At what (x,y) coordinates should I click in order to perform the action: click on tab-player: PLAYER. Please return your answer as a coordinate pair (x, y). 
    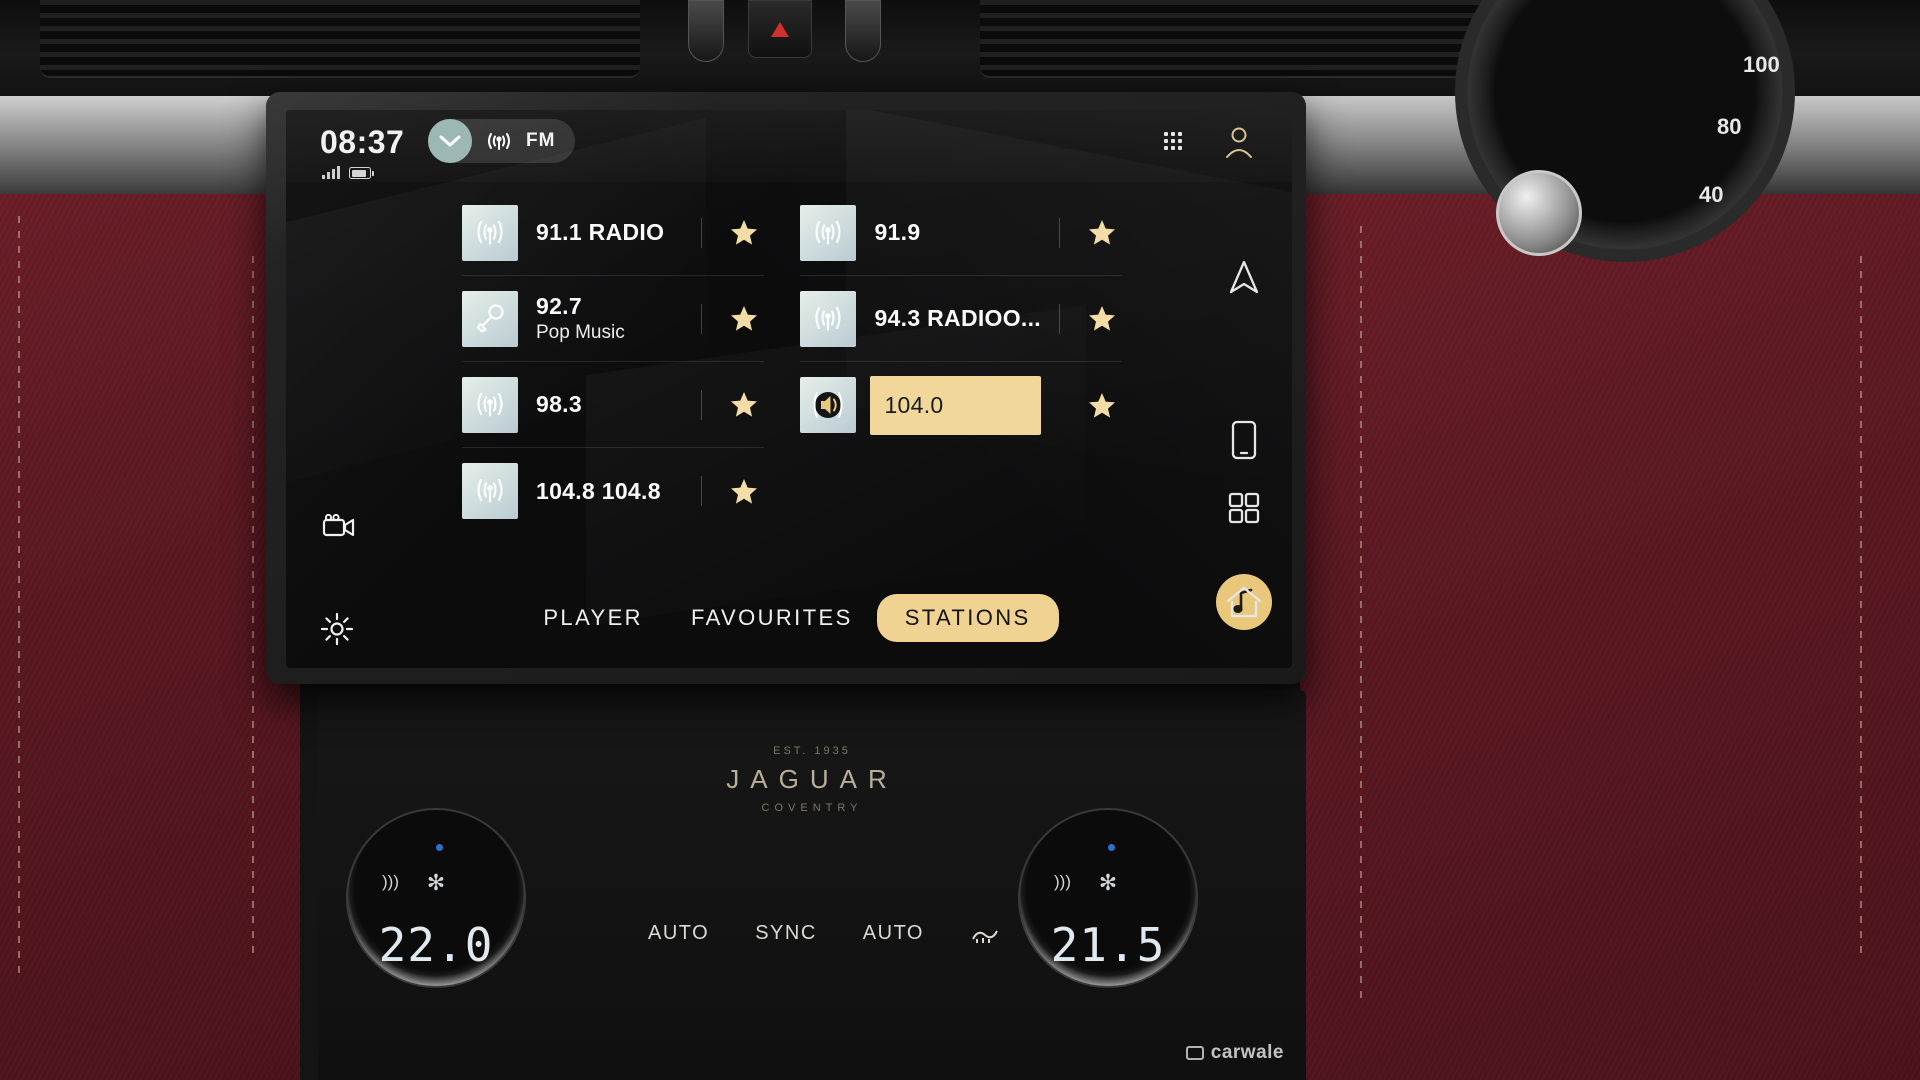
    Looking at the image, I should click on (593, 618).